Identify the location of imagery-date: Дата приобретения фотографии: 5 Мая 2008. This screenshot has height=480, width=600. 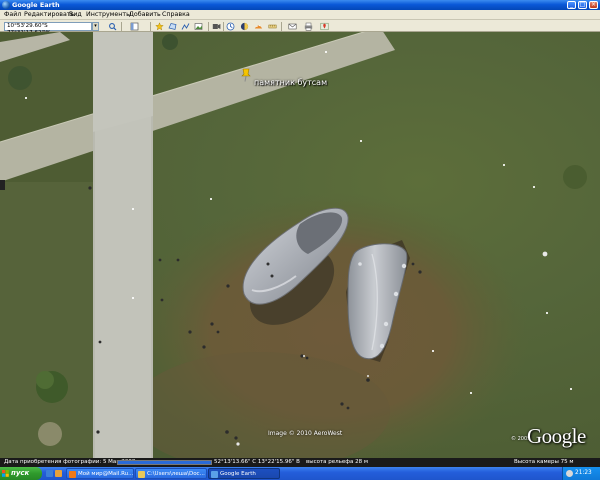
(70, 462).